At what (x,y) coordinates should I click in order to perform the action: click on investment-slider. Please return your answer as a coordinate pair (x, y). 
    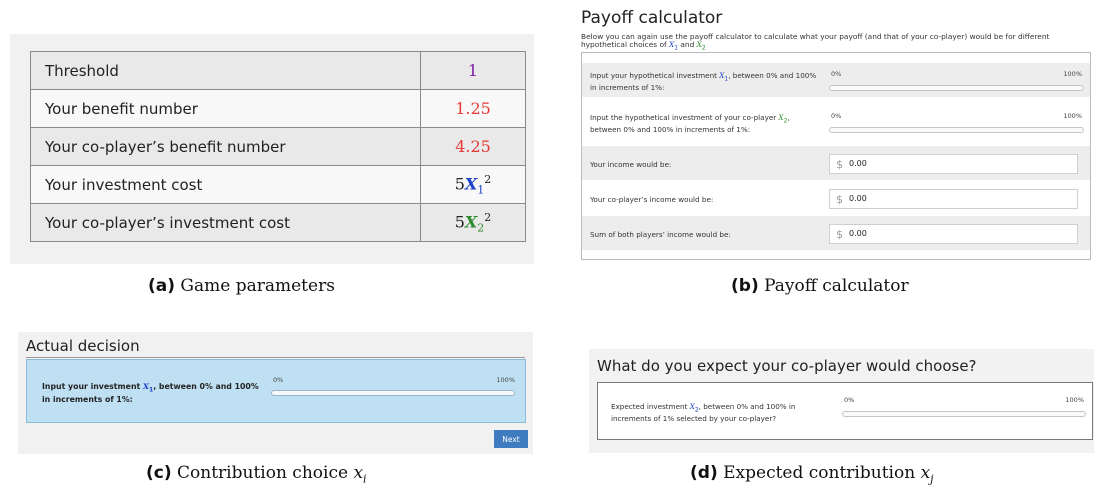
    Looking at the image, I should click on (393, 393).